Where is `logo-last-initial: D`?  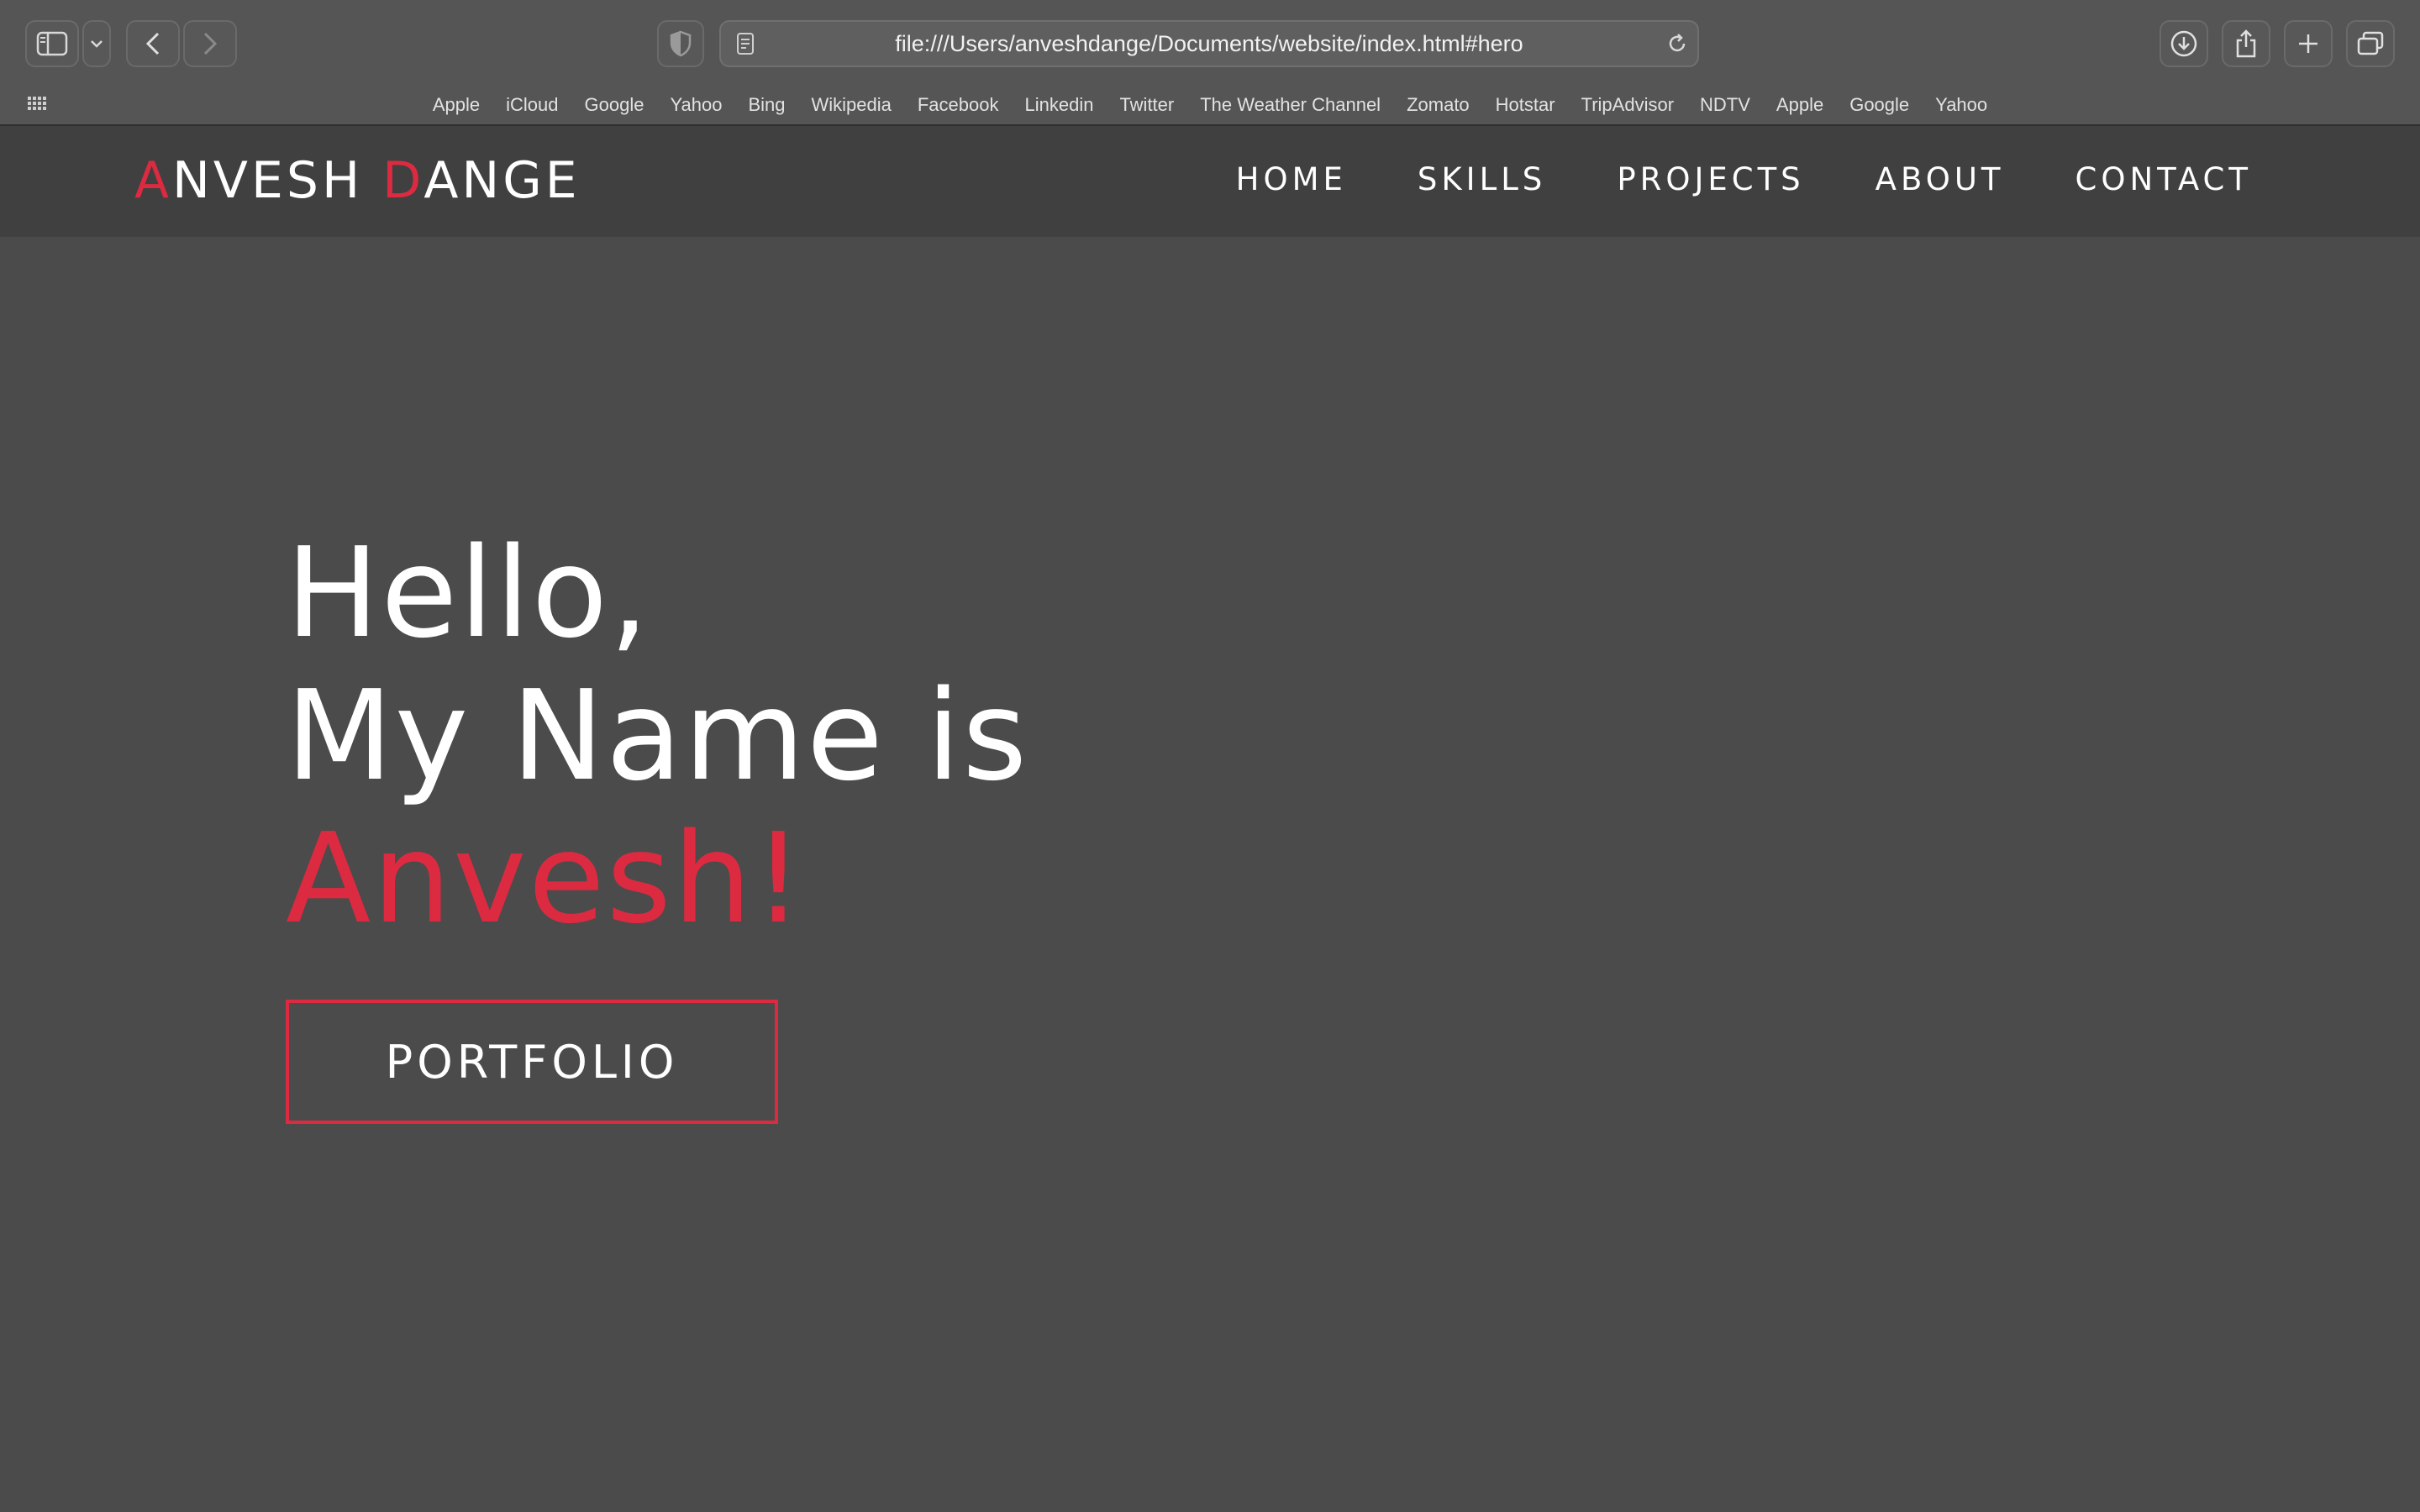 logo-last-initial: D is located at coordinates (403, 180).